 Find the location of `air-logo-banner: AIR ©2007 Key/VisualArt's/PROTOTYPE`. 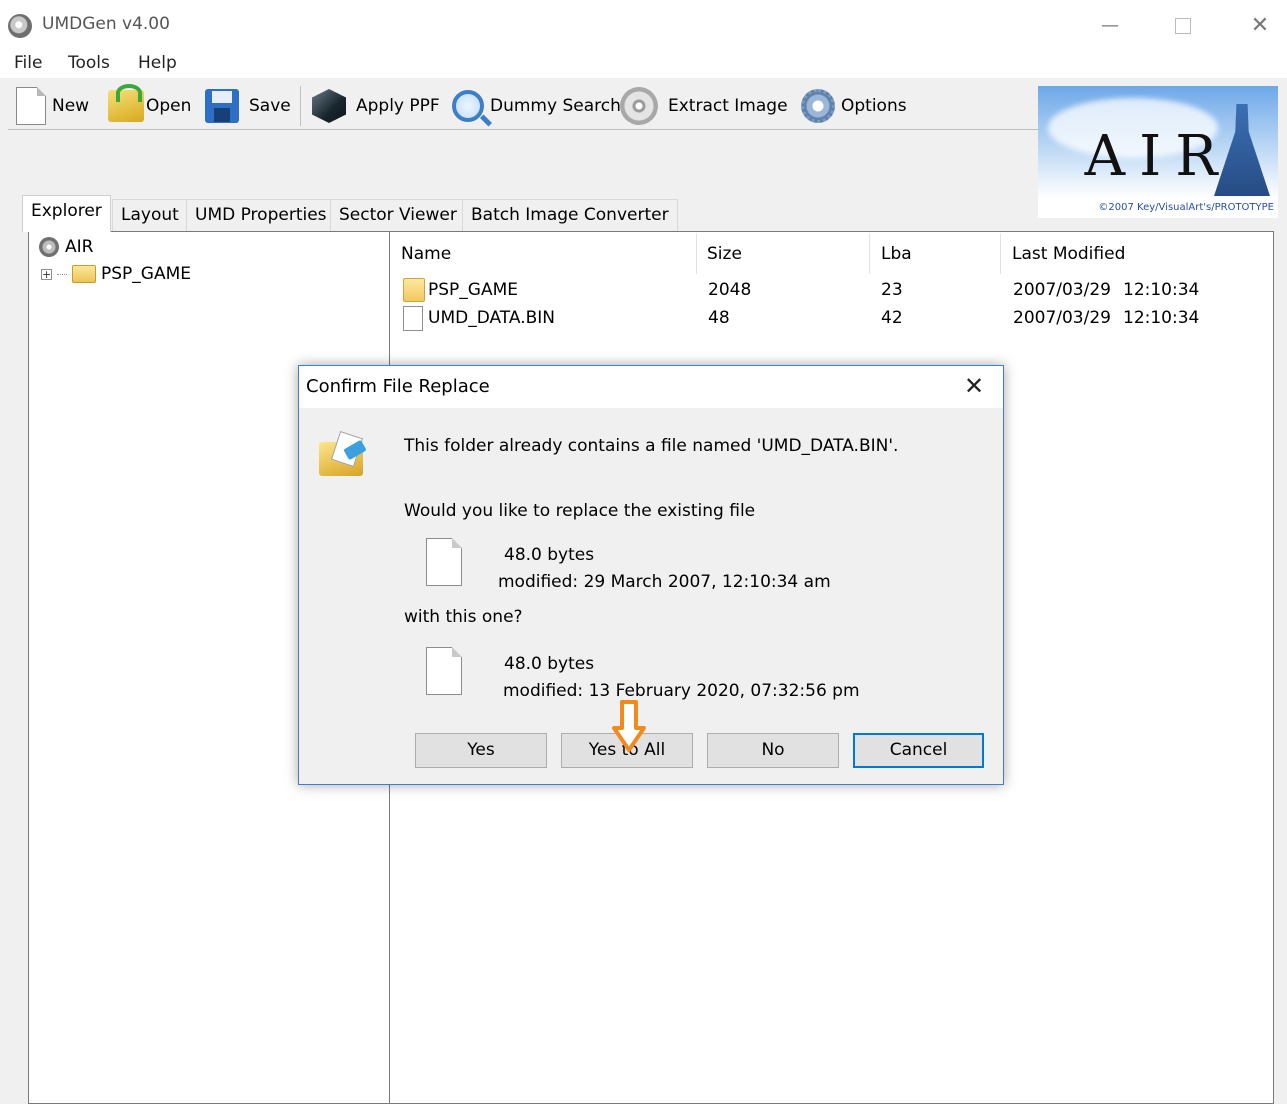

air-logo-banner: AIR ©2007 Key/VisualArt's/PROTOTYPE is located at coordinates (1158, 152).